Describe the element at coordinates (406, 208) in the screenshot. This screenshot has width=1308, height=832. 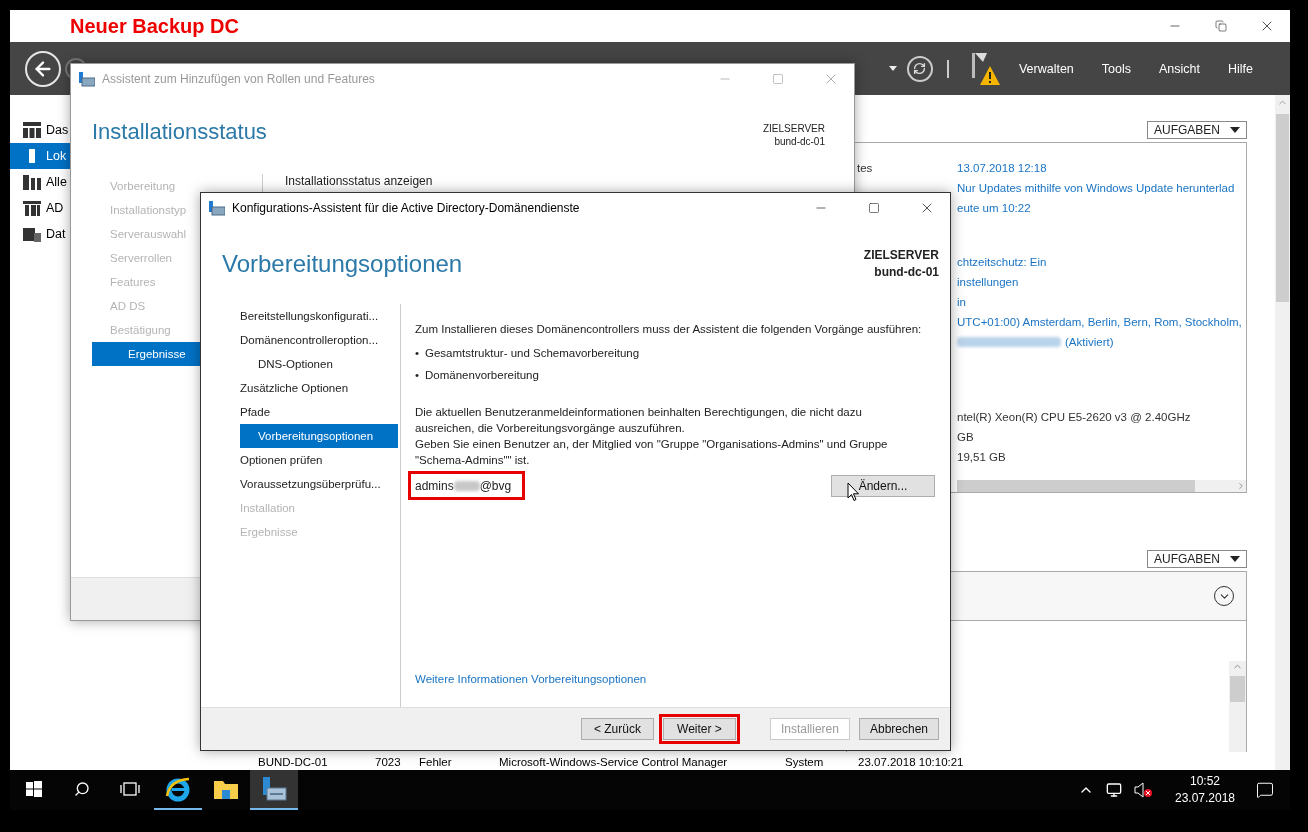
I see `window-title: Konfigurations-Assistent für die Active Directory-Domänendienste` at that location.